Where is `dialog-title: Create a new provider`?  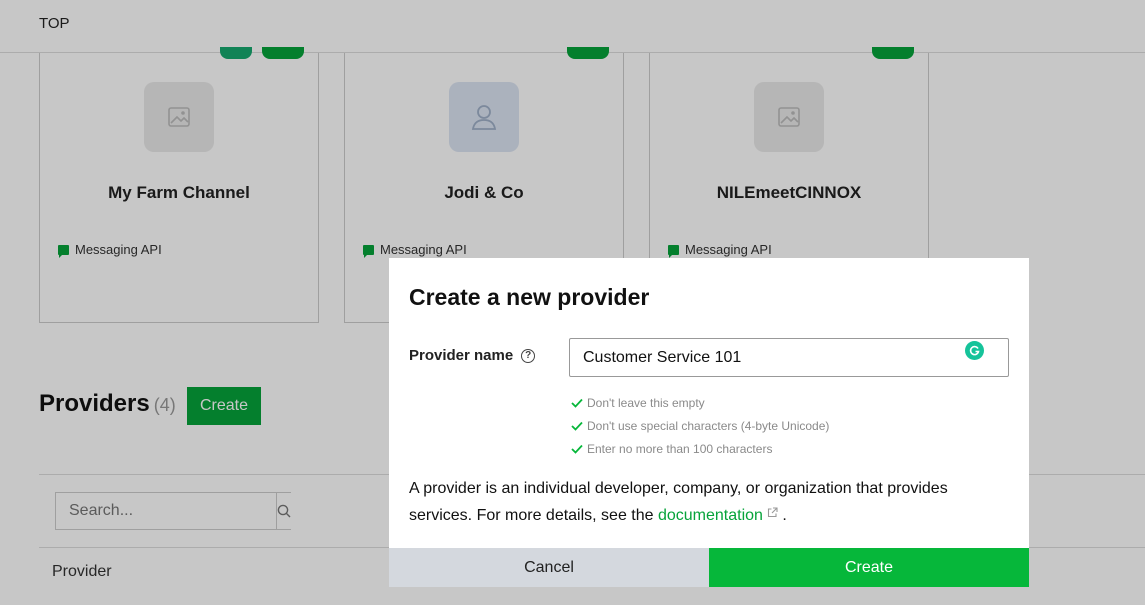 dialog-title: Create a new provider is located at coordinates (529, 297).